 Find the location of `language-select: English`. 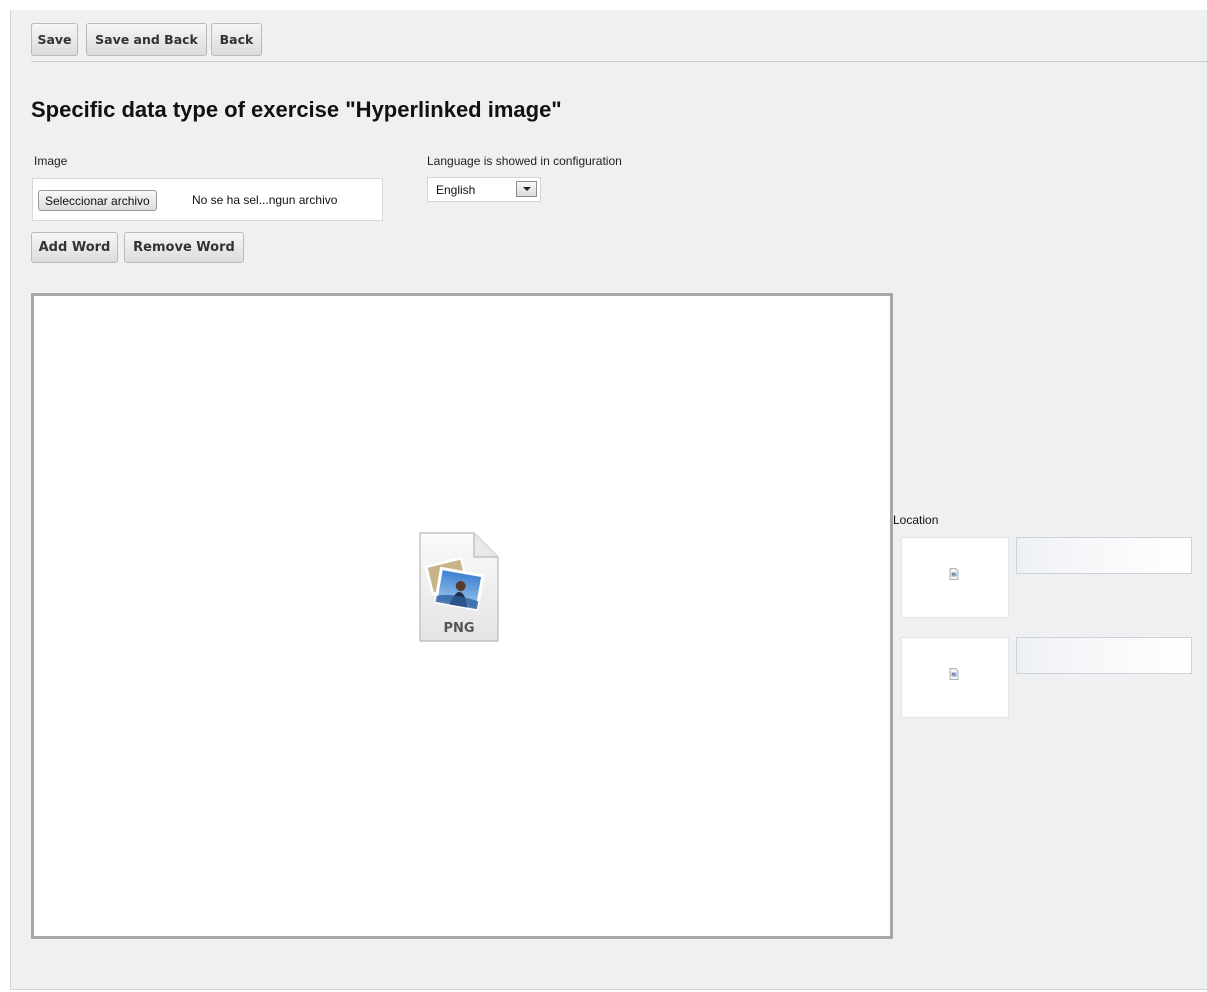

language-select: English is located at coordinates (484, 189).